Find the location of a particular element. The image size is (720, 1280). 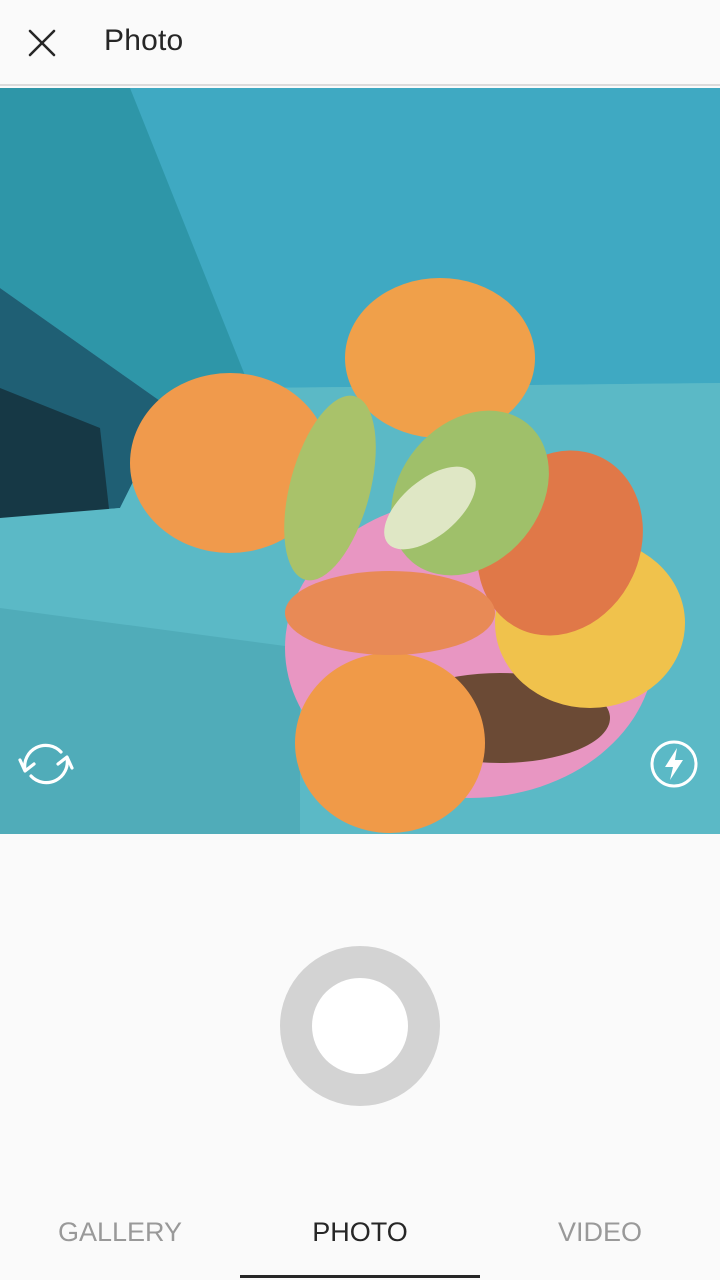

flip-camera-icon is located at coordinates (46, 764).